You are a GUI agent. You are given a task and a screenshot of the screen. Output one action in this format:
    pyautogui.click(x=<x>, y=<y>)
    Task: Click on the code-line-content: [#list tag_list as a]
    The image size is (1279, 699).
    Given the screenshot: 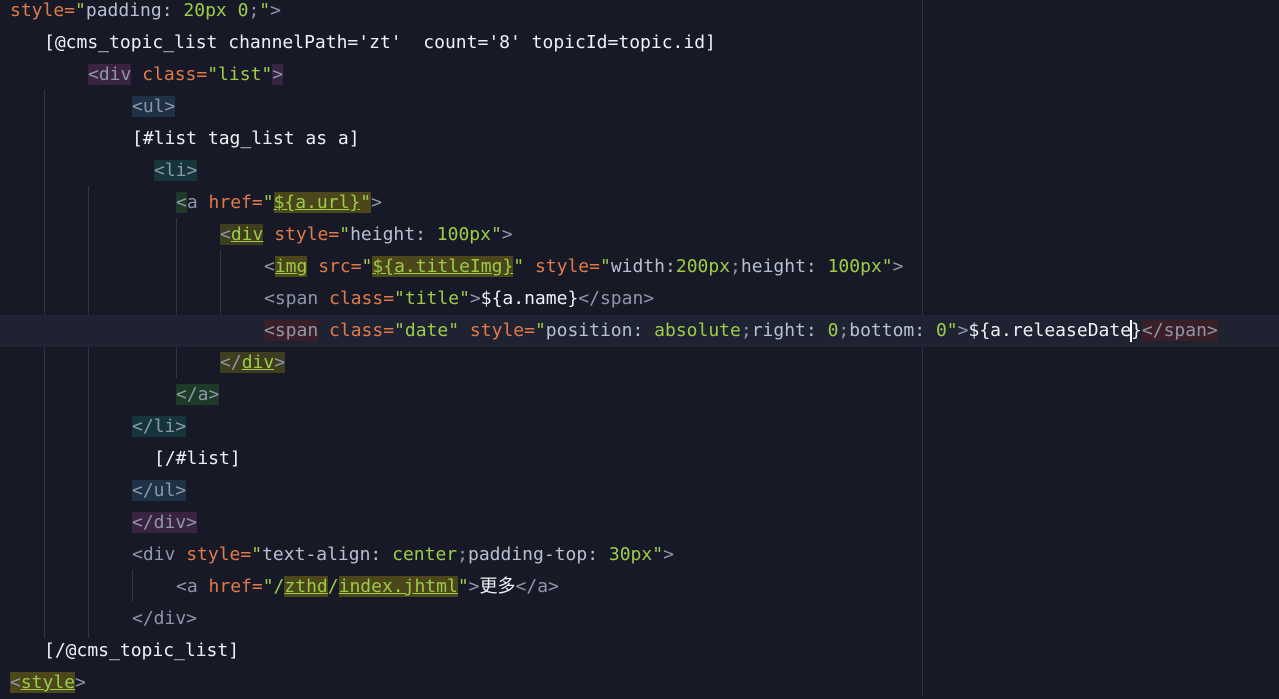 What is the action you would take?
    pyautogui.click(x=246, y=139)
    